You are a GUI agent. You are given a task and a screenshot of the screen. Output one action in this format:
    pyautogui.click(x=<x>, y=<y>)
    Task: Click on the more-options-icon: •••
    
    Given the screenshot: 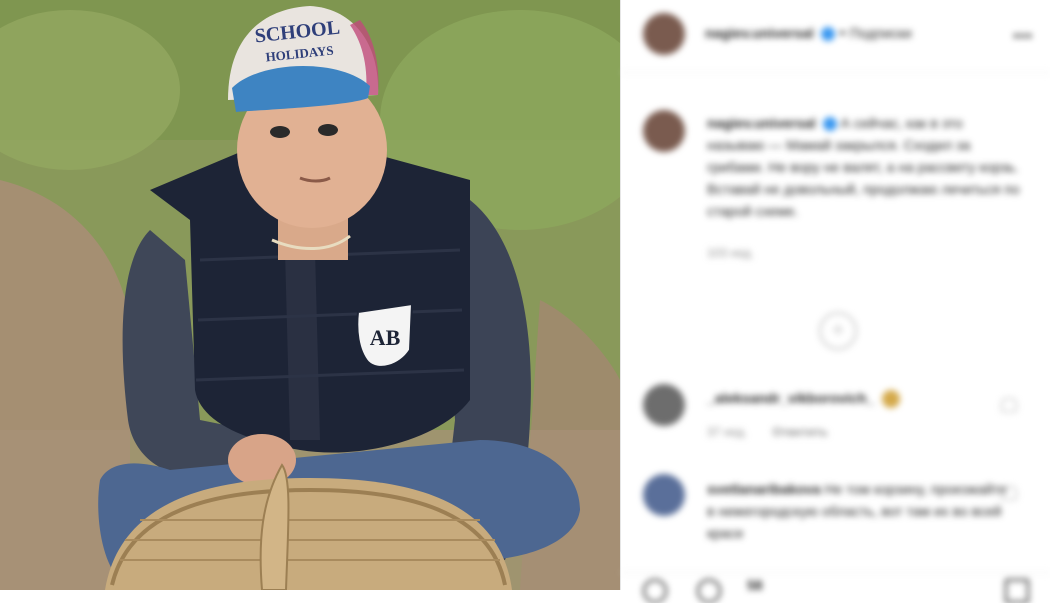 What is the action you would take?
    pyautogui.click(x=1023, y=37)
    